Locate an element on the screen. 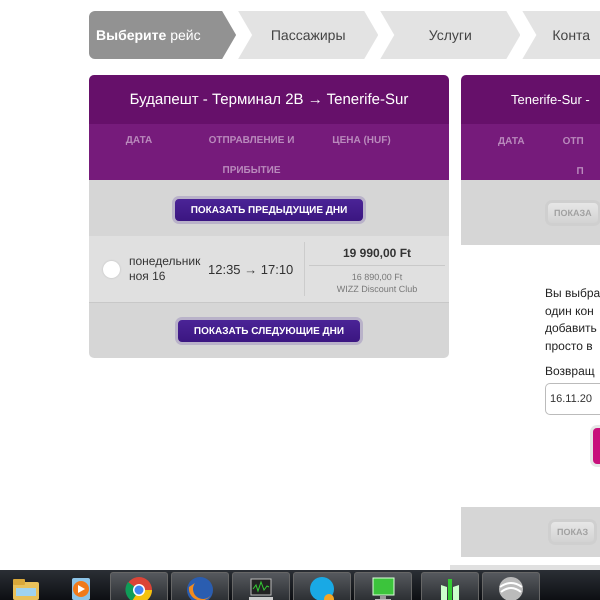 This screenshot has height=600, width=600. scrollbar is located at coordinates (525, 567).